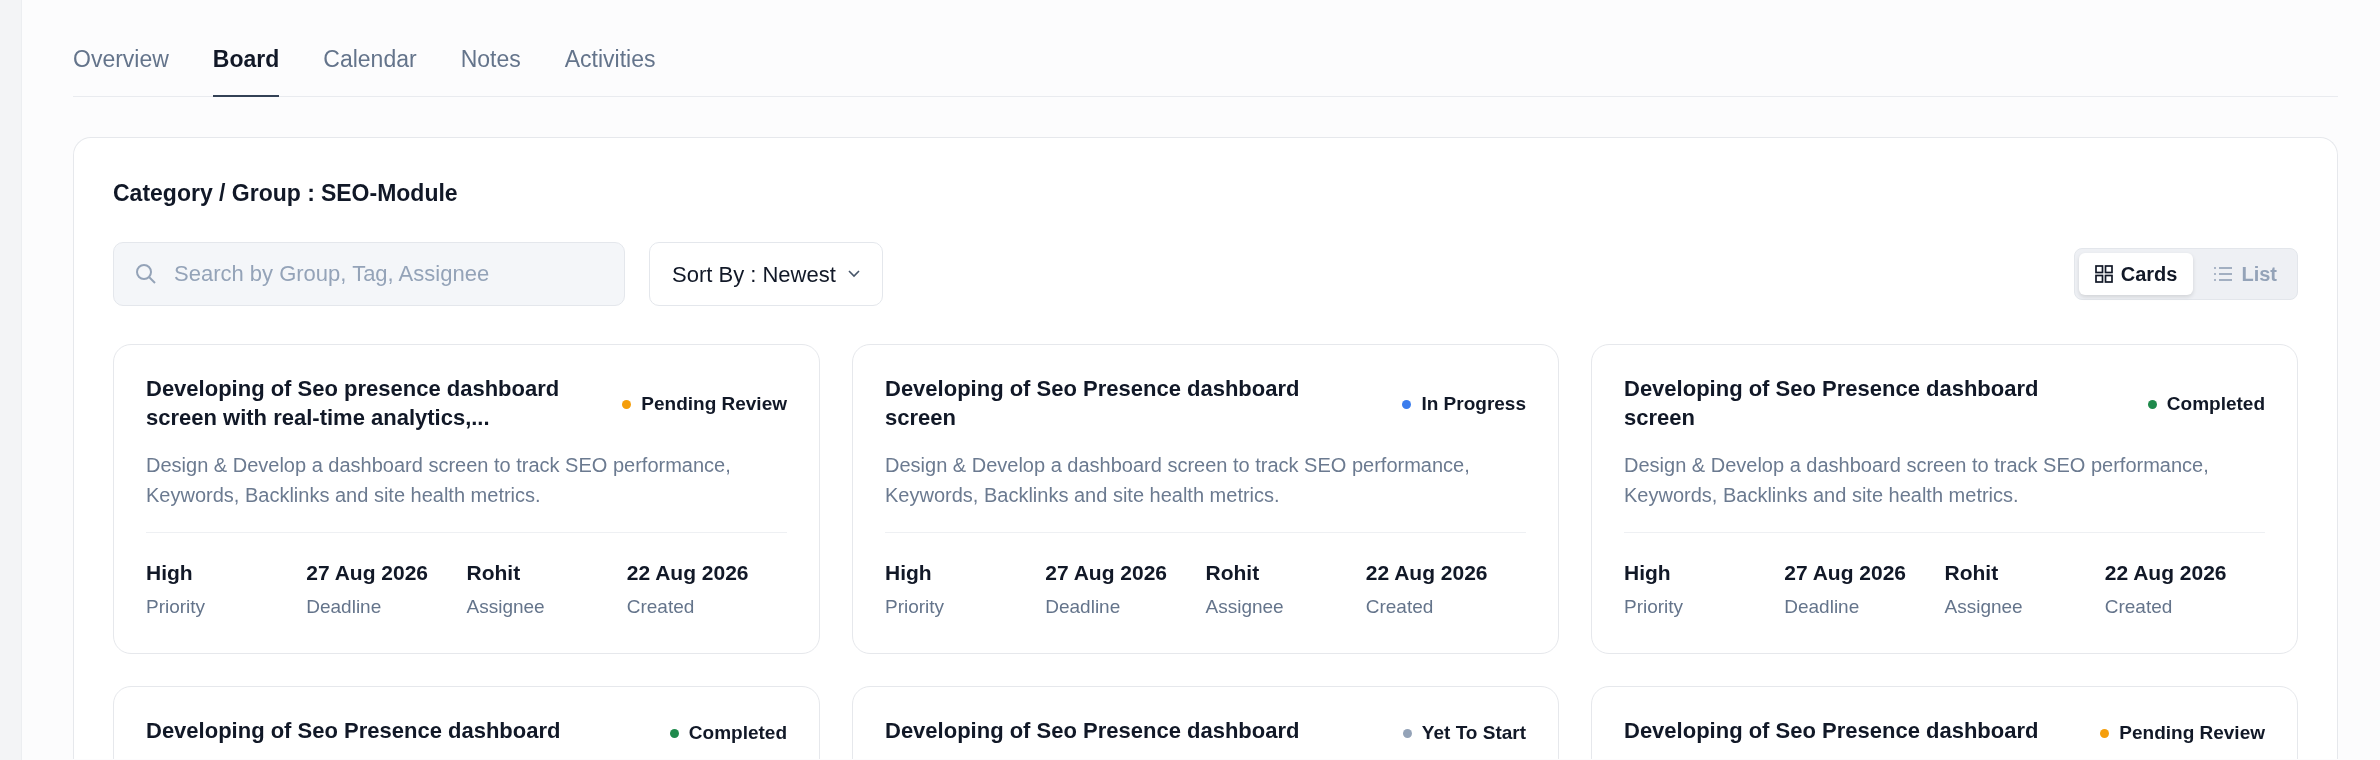 This screenshot has width=2380, height=760. I want to click on cards-view-button: Cards, so click(2136, 274).